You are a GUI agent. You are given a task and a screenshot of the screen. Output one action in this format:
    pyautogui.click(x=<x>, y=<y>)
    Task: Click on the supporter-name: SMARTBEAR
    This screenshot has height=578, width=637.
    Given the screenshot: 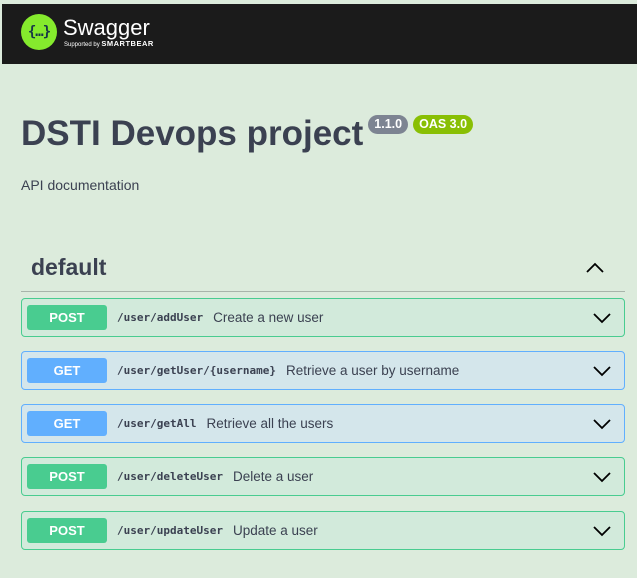 What is the action you would take?
    pyautogui.click(x=127, y=43)
    